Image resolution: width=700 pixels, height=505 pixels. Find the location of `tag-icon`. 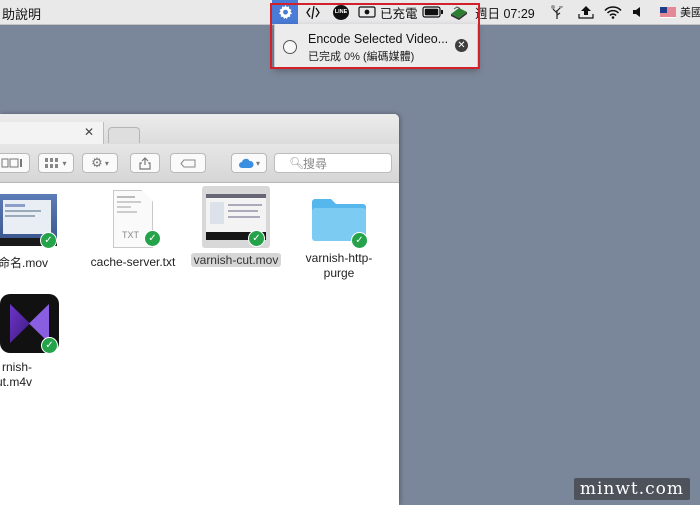

tag-icon is located at coordinates (188, 163).